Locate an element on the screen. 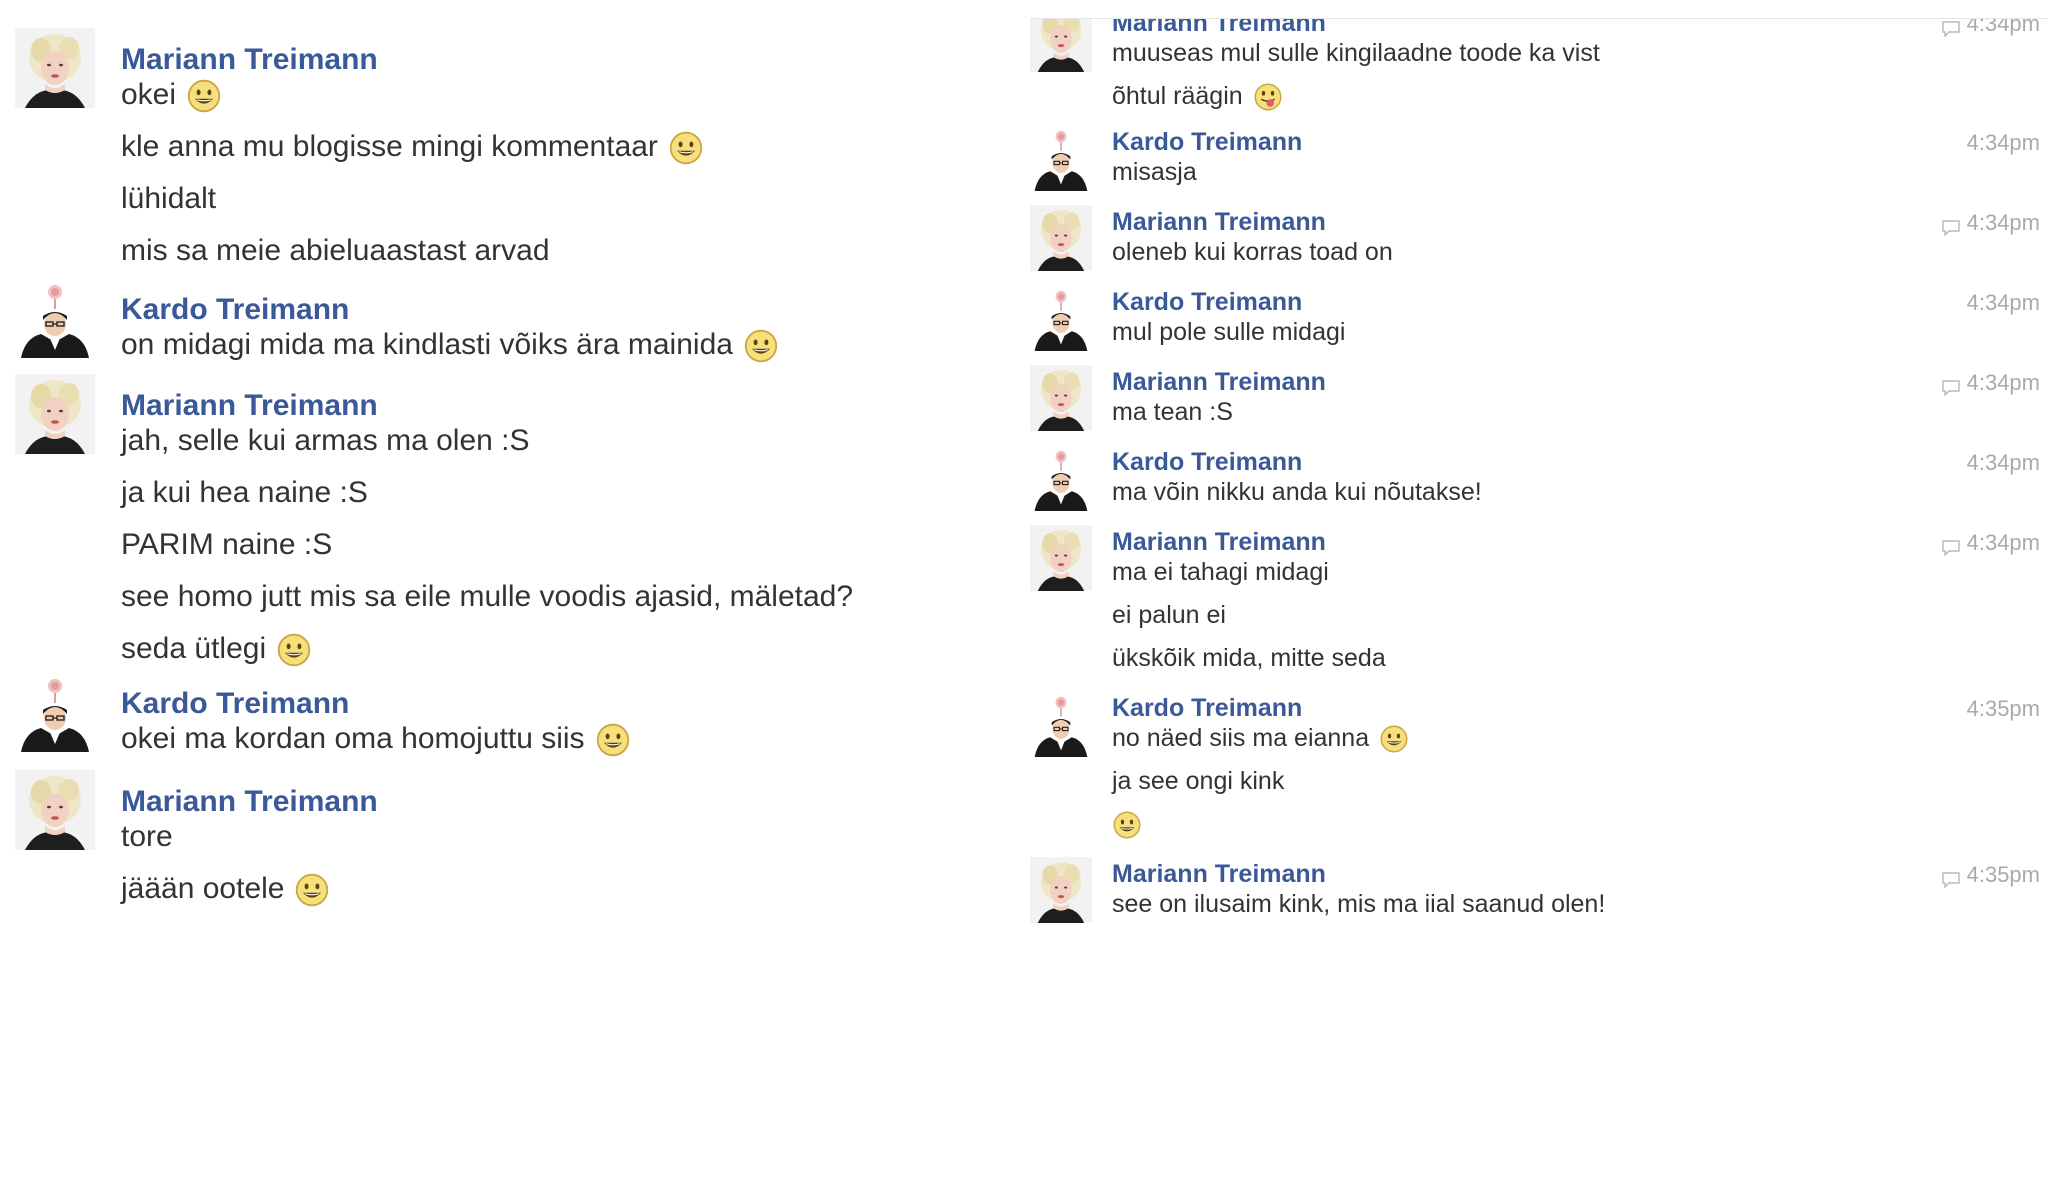 The image size is (2048, 1199). message-body: no näed siis ma eianna is located at coordinates (1241, 738).